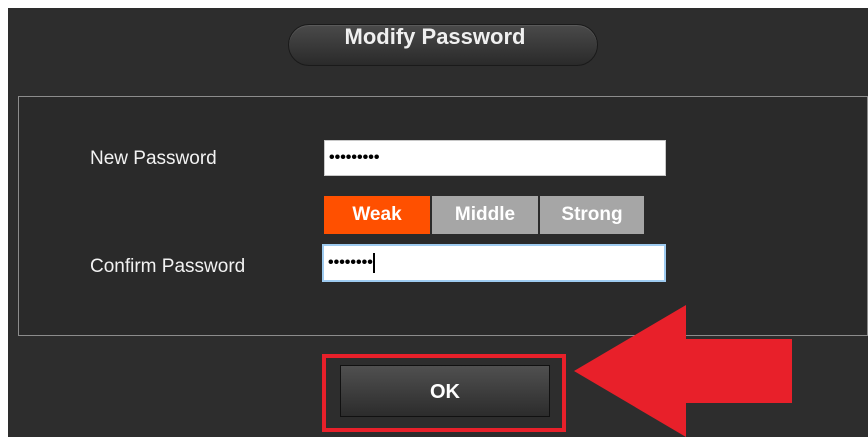  Describe the element at coordinates (494, 263) in the screenshot. I see `confirm-password-input: ••••••••` at that location.